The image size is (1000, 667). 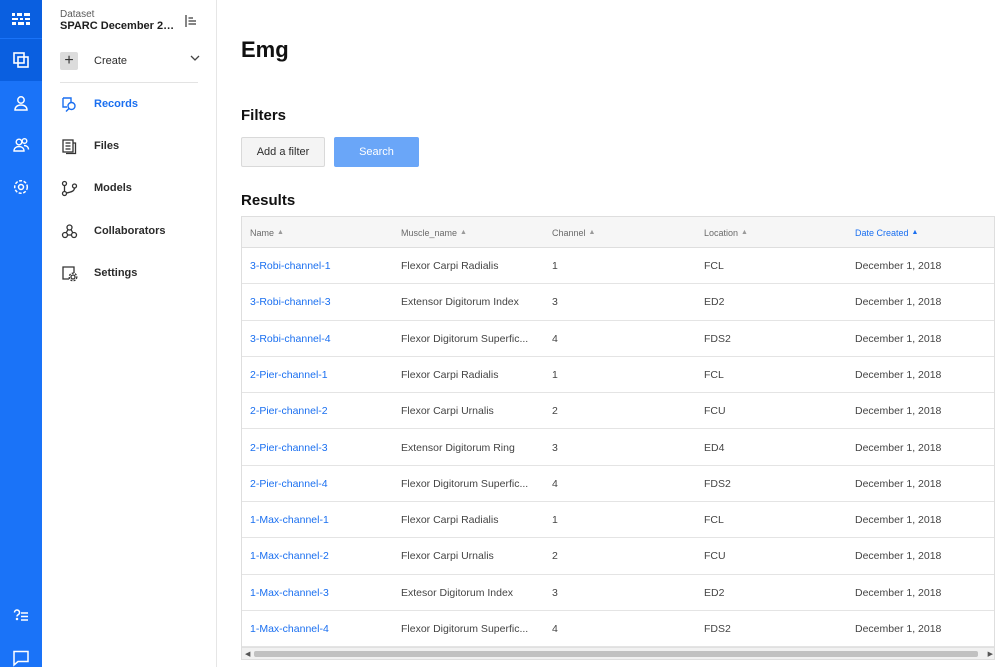 I want to click on sidebar-item-records: Records, so click(x=135, y=104).